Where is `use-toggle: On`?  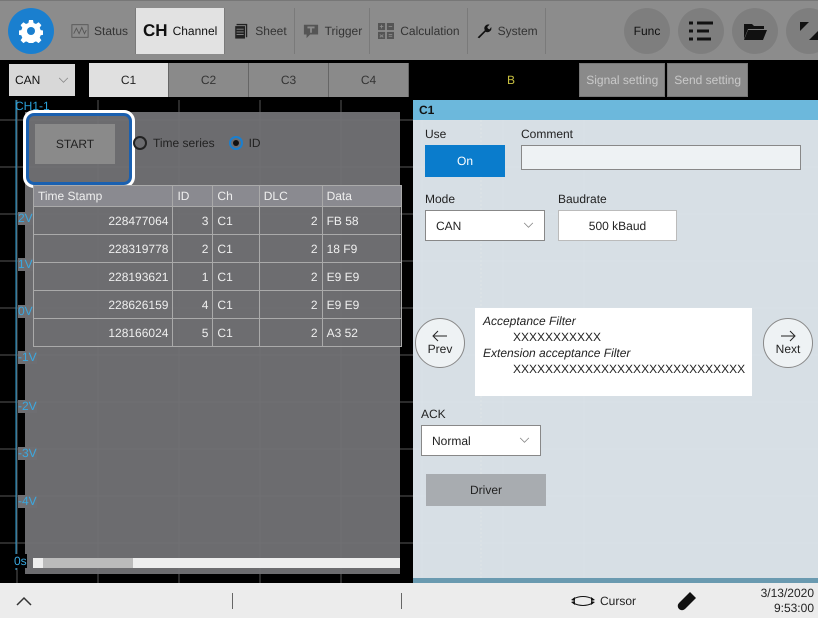
use-toggle: On is located at coordinates (465, 161).